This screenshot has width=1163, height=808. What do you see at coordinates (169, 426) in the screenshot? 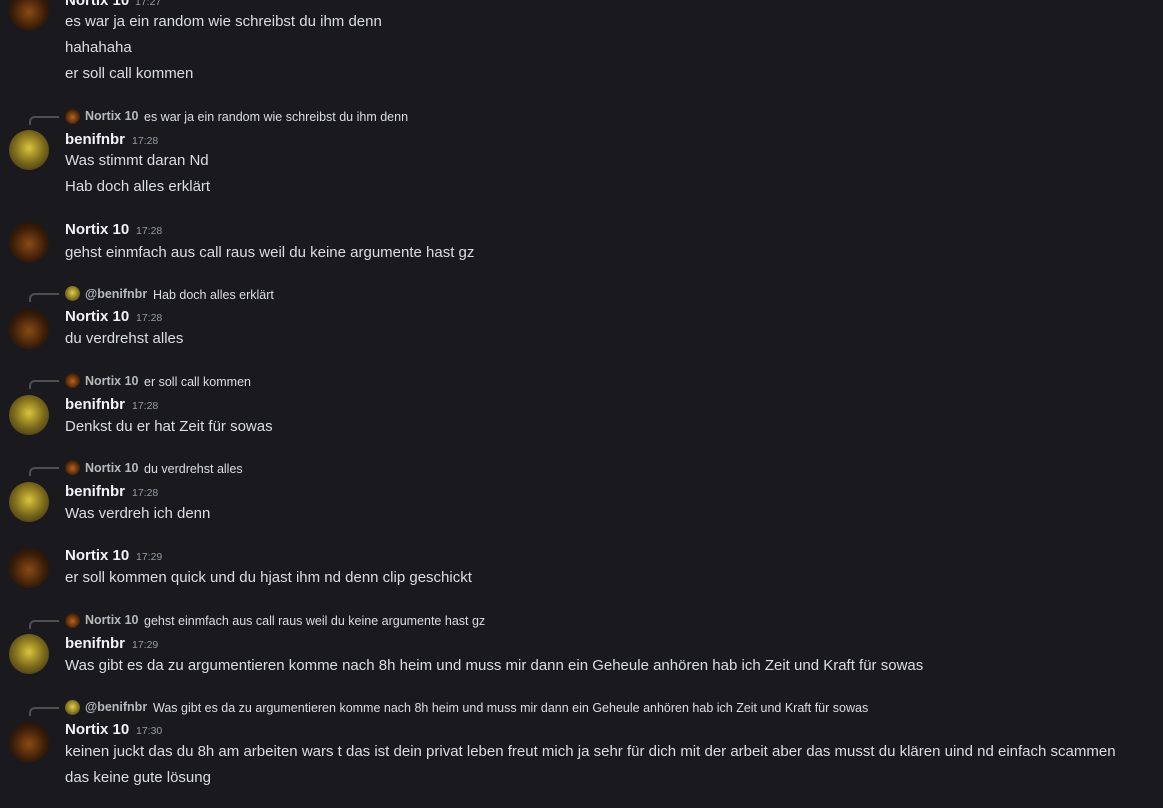
I see `message-text: Denkst du er hat Zeit für sowas` at bounding box center [169, 426].